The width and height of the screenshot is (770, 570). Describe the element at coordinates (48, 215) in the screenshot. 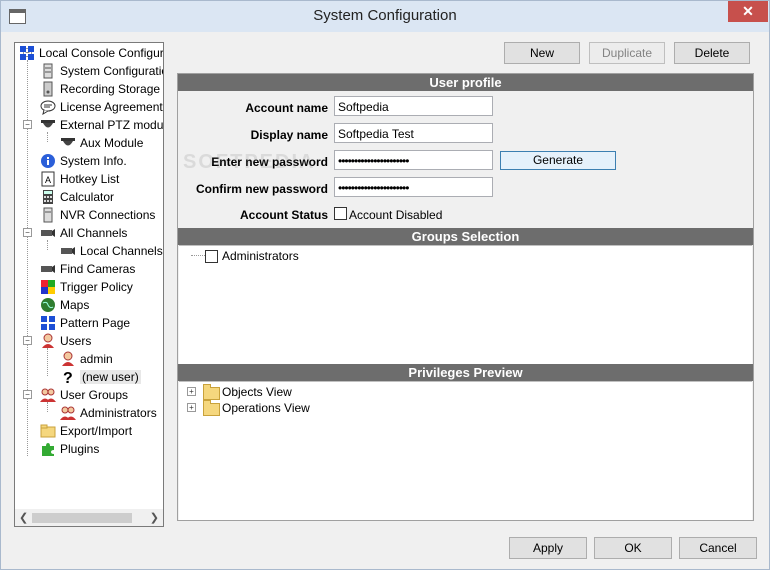

I see `nvr-icon` at that location.